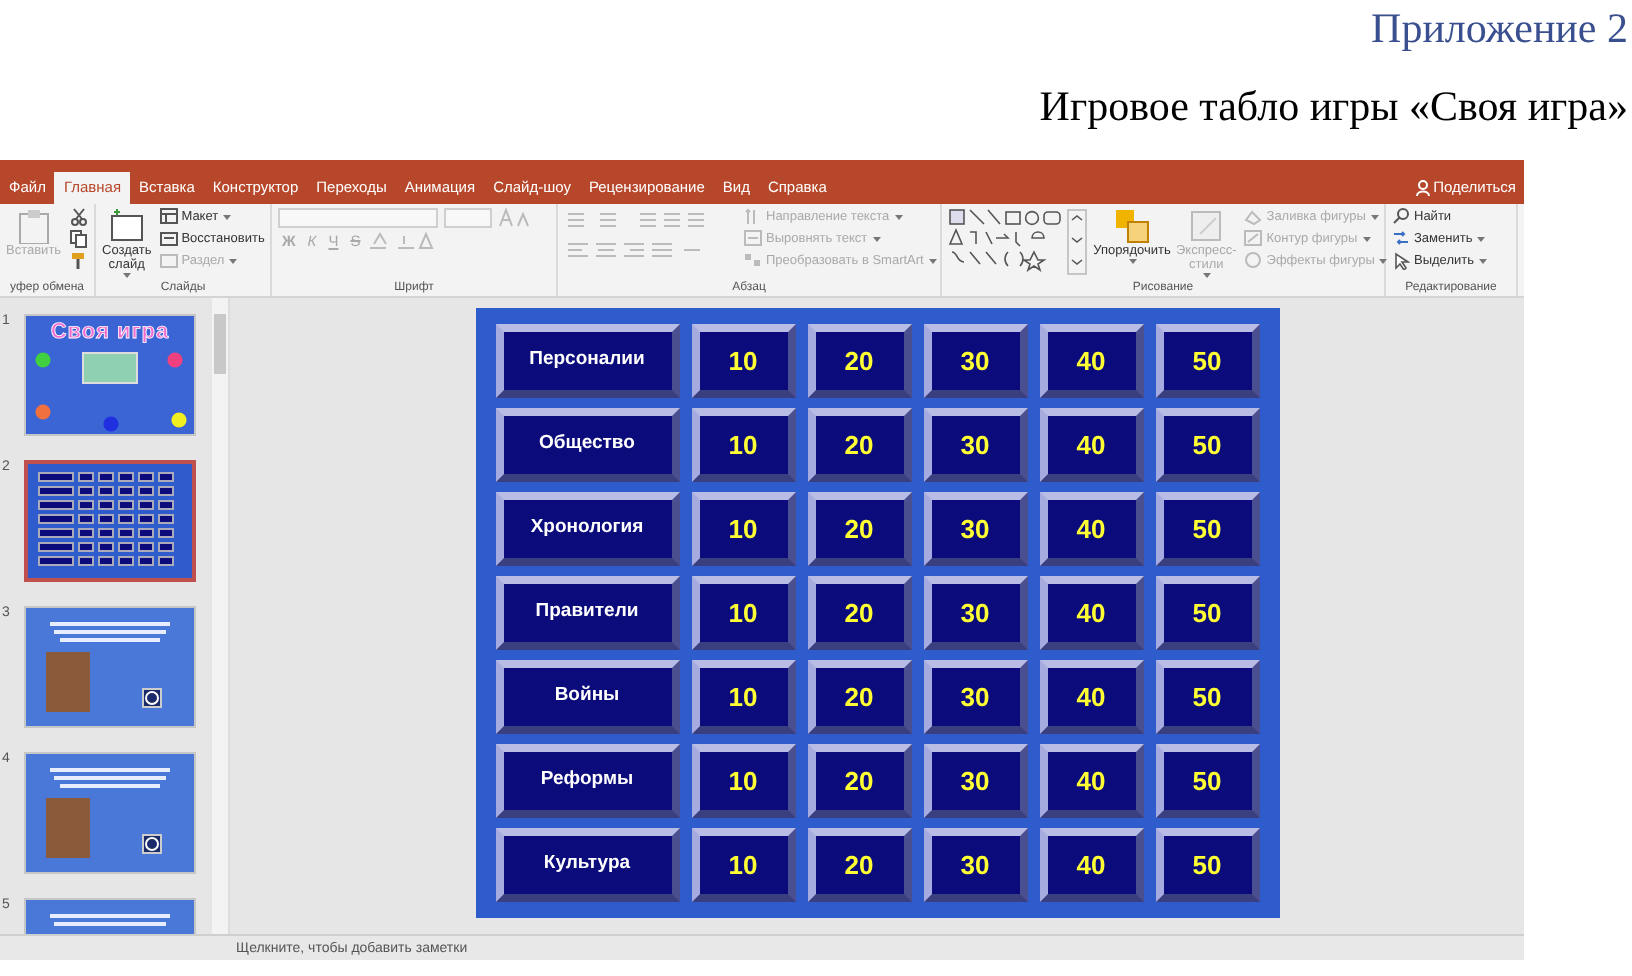  I want to click on search-icon, so click(1401, 217).